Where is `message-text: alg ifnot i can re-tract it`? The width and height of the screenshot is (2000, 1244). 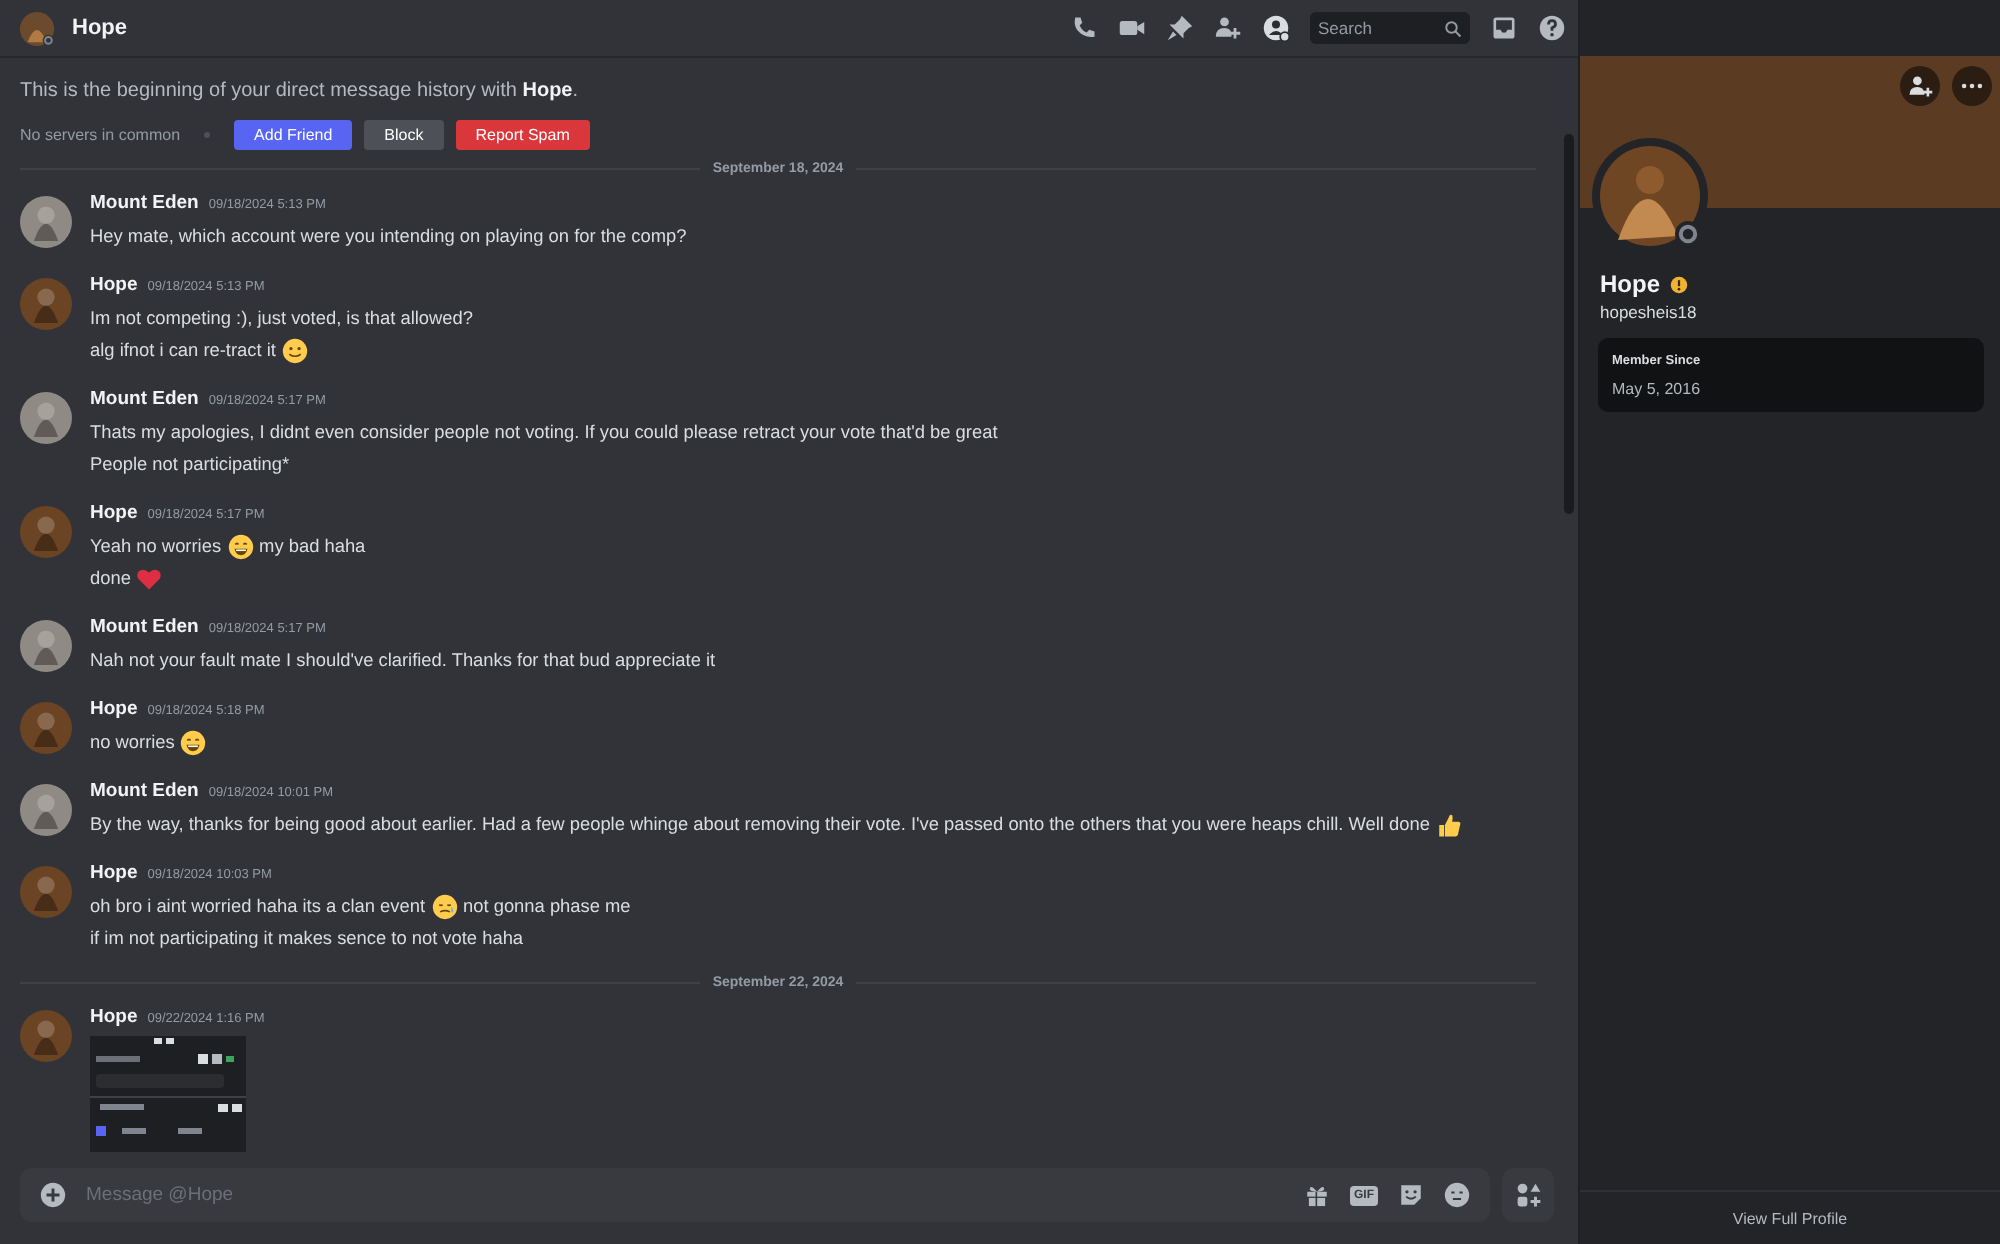 message-text: alg ifnot i can re-tract it is located at coordinates (183, 350).